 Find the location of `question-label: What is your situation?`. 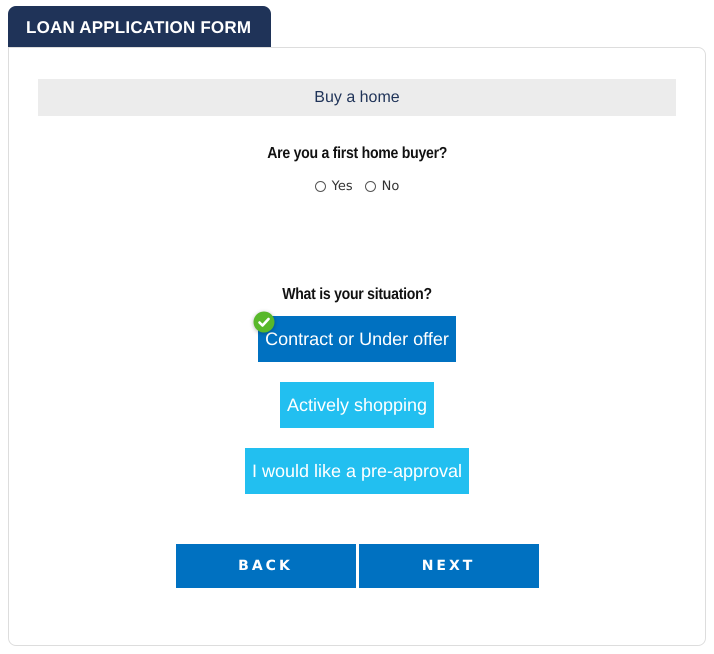

question-label: What is your situation? is located at coordinates (357, 295).